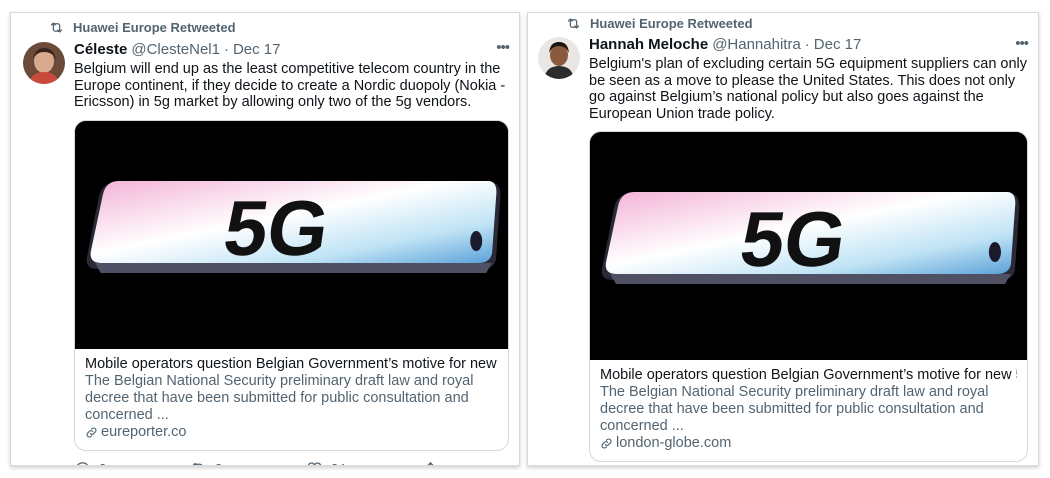 This screenshot has height=478, width=1050. Describe the element at coordinates (808, 443) in the screenshot. I see `card-domain: london-globe.com` at that location.